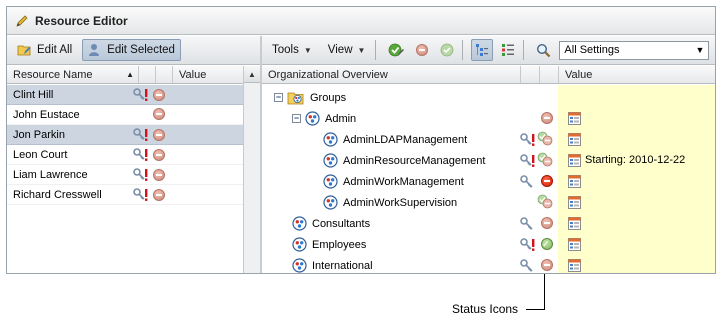  What do you see at coordinates (328, 74) in the screenshot?
I see `organizational-overview-header: Organizational Overview` at bounding box center [328, 74].